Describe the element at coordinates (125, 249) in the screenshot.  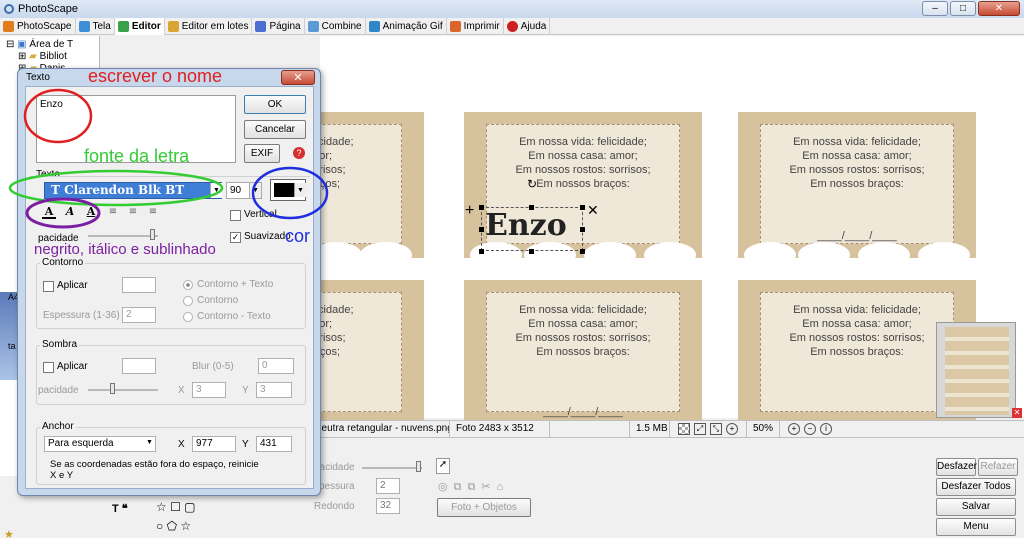
I see `annotation-style: negrito, itálico e sublinhado` at that location.